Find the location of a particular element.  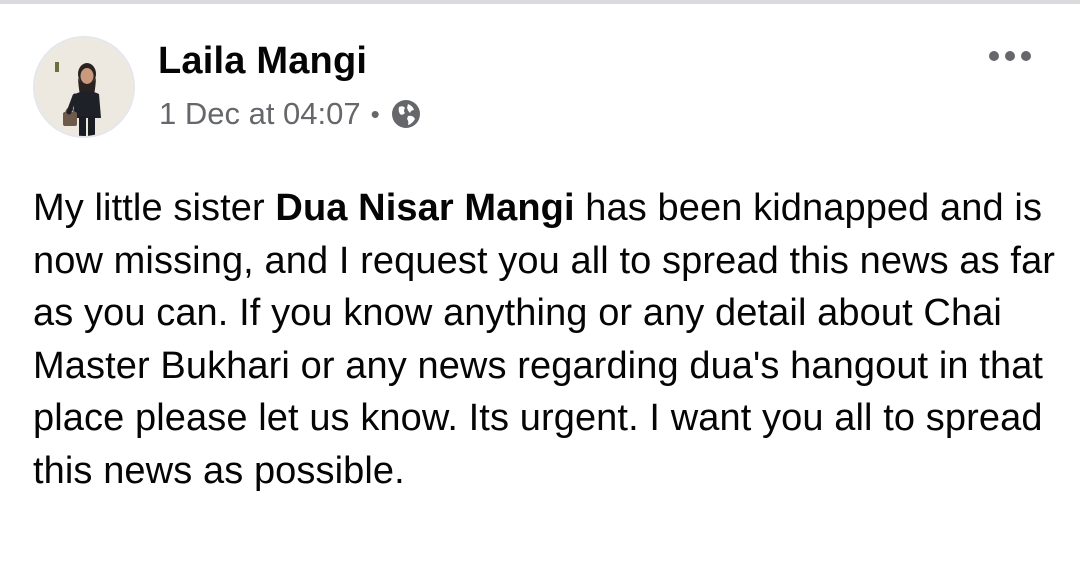

post-meta: 1 Dec at 04:07 • is located at coordinates (290, 114).